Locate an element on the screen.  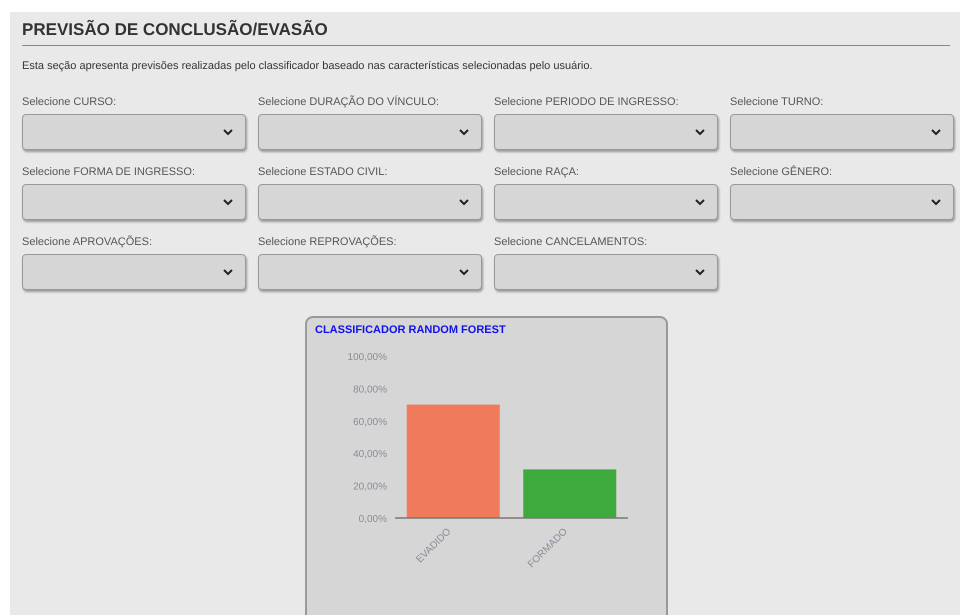
field-label: Selecione ESTADO CIVIL: is located at coordinates (323, 172).